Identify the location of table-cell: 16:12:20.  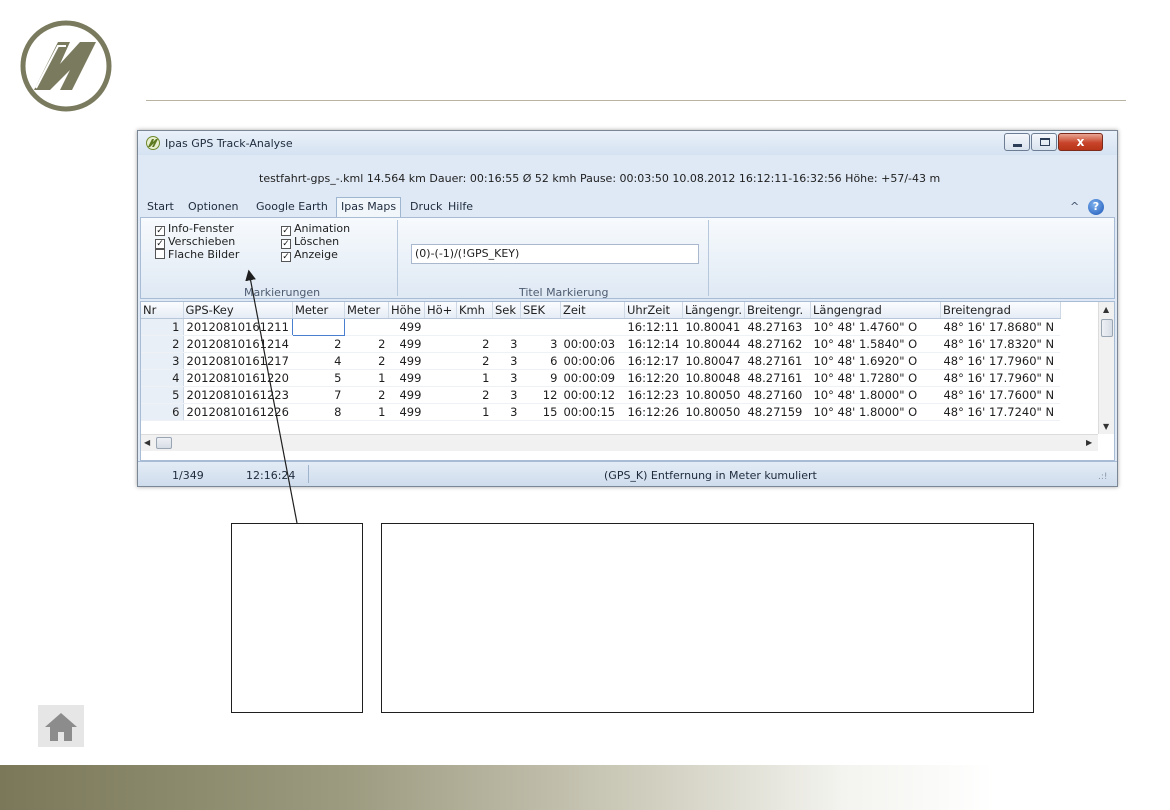
(653, 378).